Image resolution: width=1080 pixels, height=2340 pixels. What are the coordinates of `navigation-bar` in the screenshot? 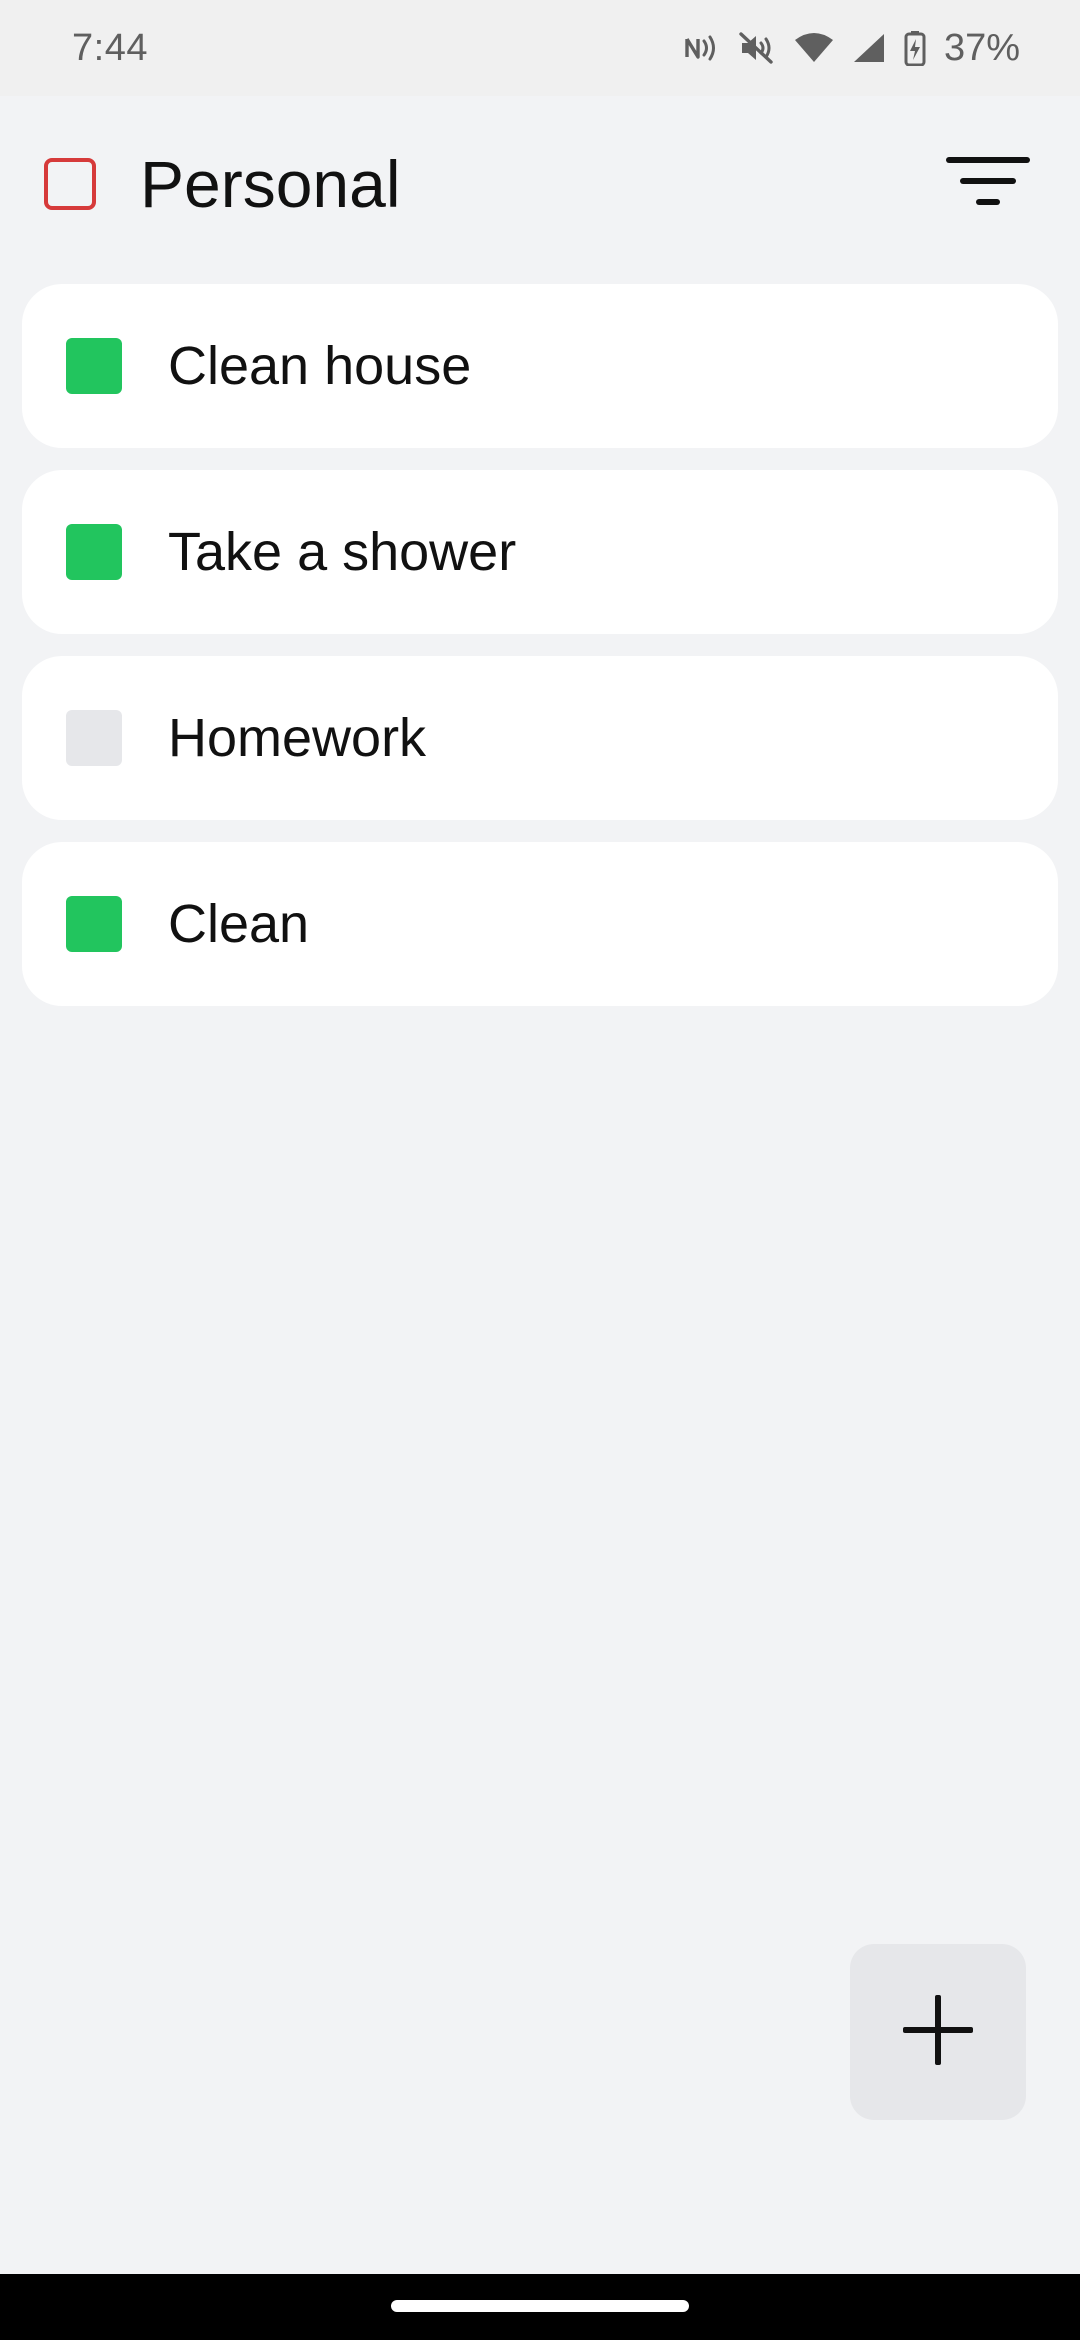 It's located at (540, 2307).